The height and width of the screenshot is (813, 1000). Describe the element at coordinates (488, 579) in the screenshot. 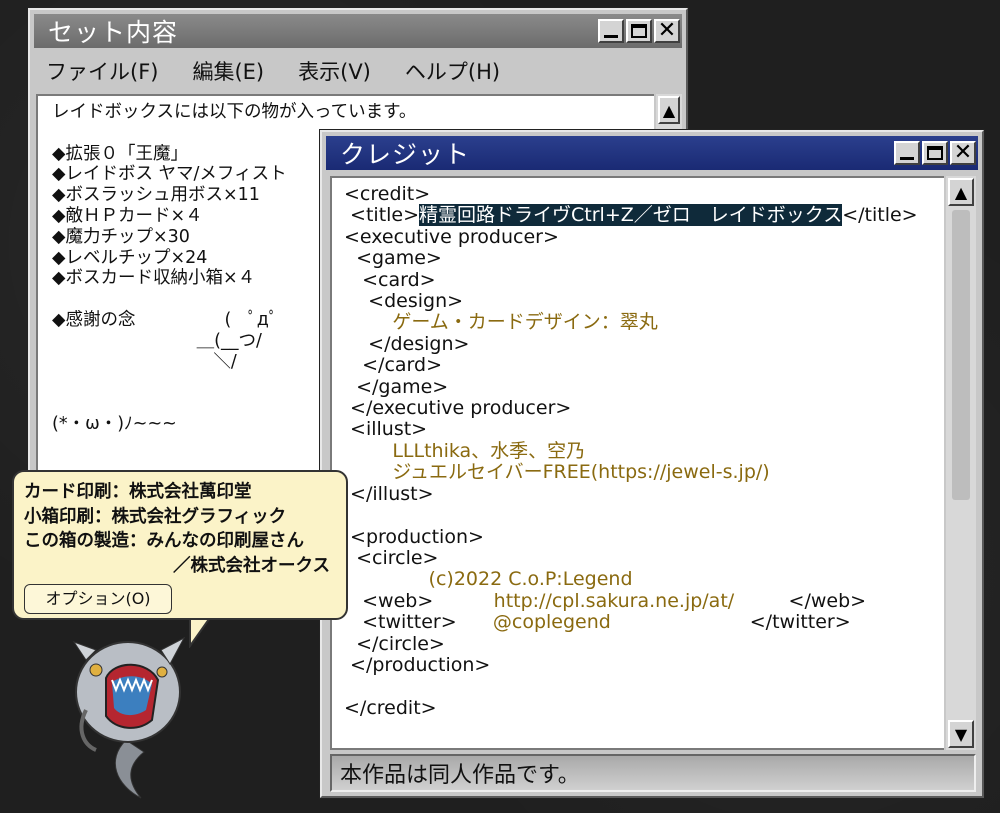

I see `credit-value: (c)2022 C.o.P:Legend` at that location.